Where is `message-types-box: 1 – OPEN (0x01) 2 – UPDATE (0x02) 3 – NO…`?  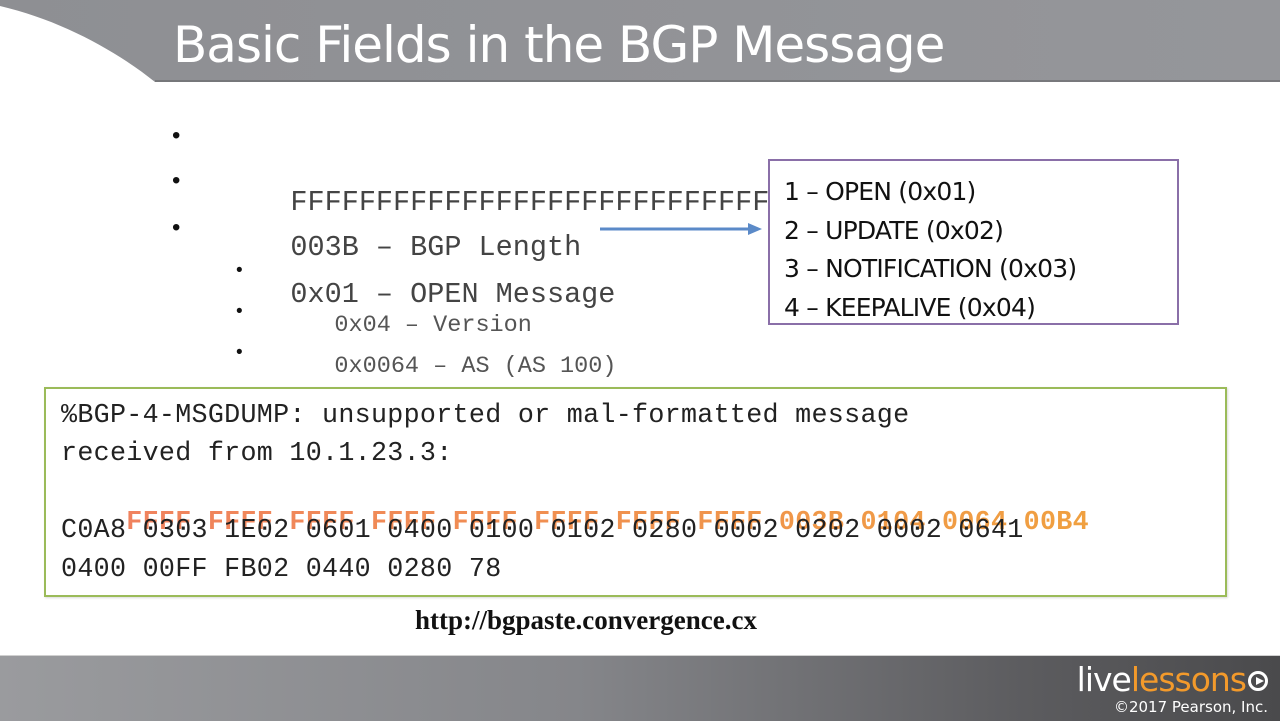
message-types-box: 1 – OPEN (0x01) 2 – UPDATE (0x02) 3 – NO… is located at coordinates (973, 242).